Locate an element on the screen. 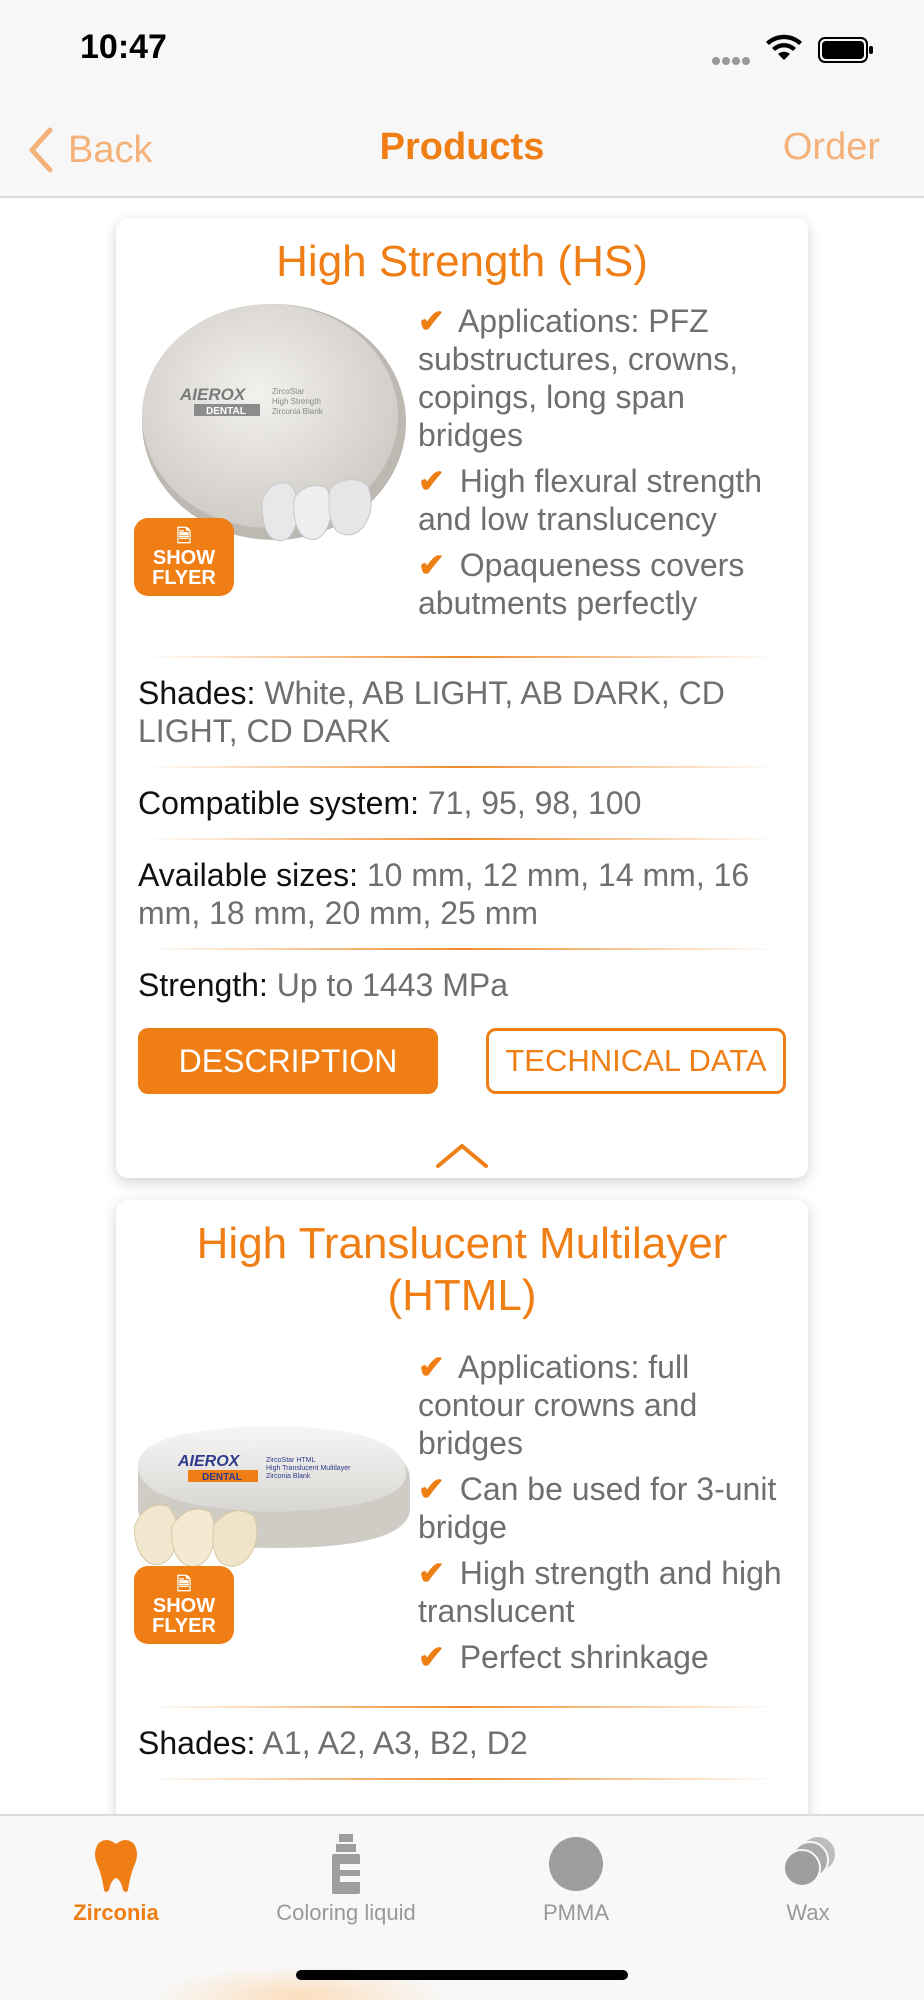 The height and width of the screenshot is (2000, 924). tab-label: PMMA is located at coordinates (576, 1912).